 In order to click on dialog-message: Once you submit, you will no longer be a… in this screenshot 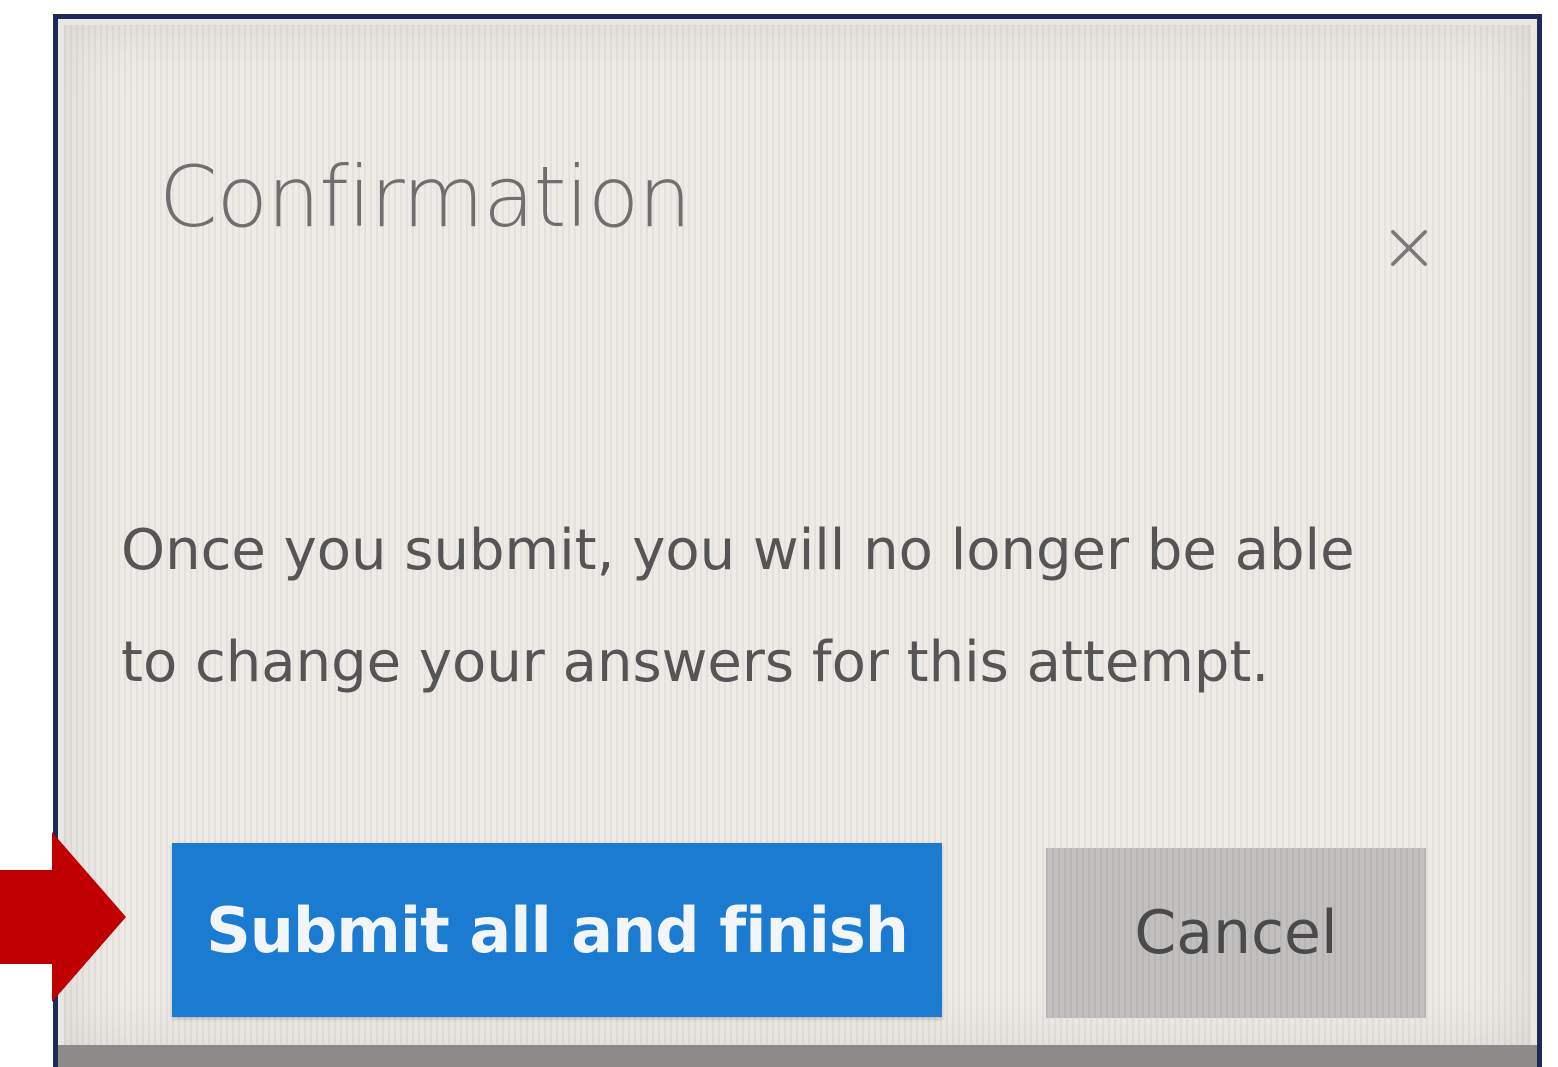, I will do `click(738, 606)`.